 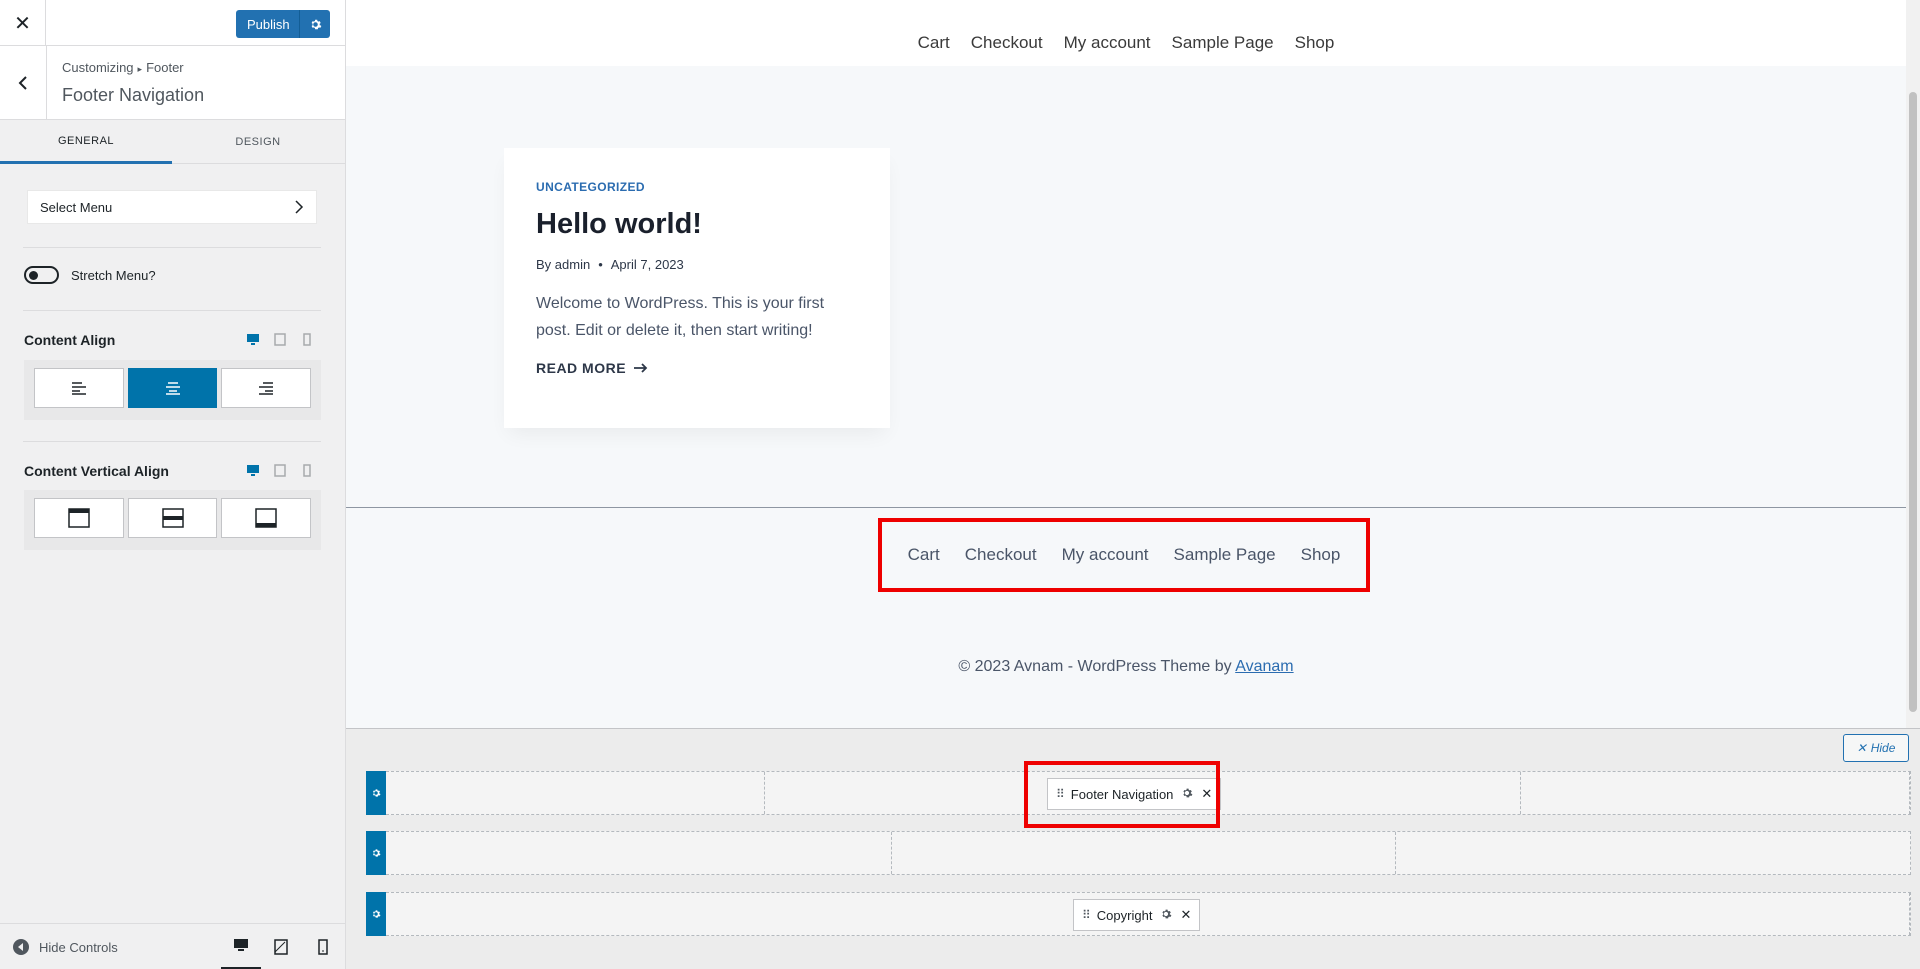 I want to click on footer-nav-item-shop: Shop, so click(x=1321, y=555).